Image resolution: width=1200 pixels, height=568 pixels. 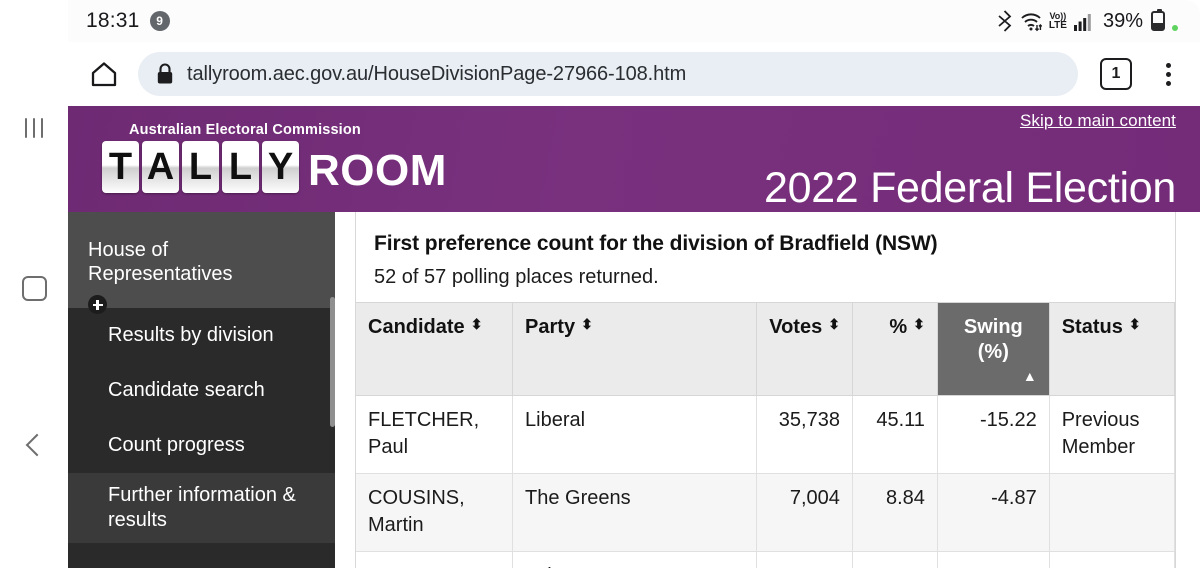 I want to click on lock-icon, so click(x=165, y=73).